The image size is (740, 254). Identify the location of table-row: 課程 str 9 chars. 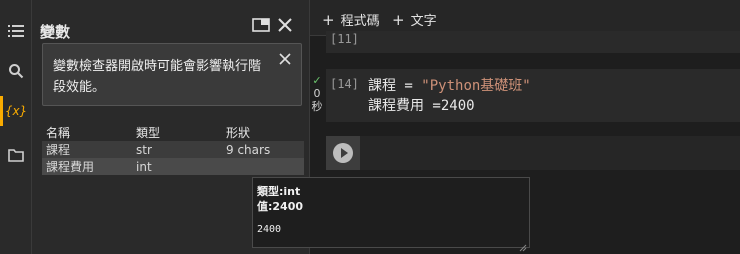
(173, 149).